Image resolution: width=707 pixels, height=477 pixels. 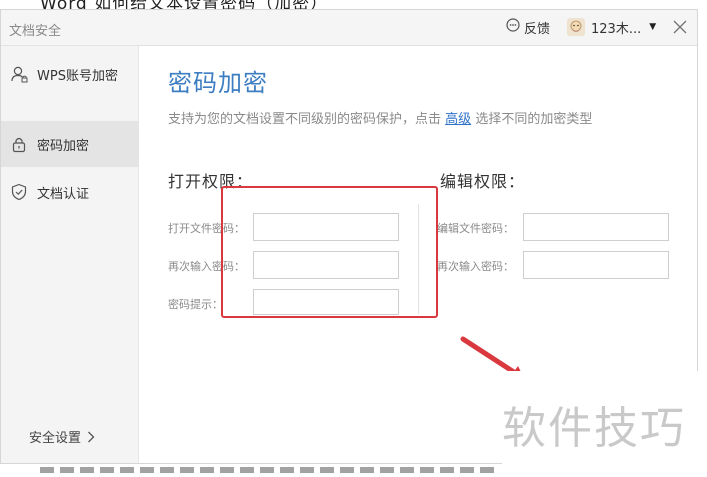 I want to click on user-account-menu: 123木... ▼, so click(x=611, y=27).